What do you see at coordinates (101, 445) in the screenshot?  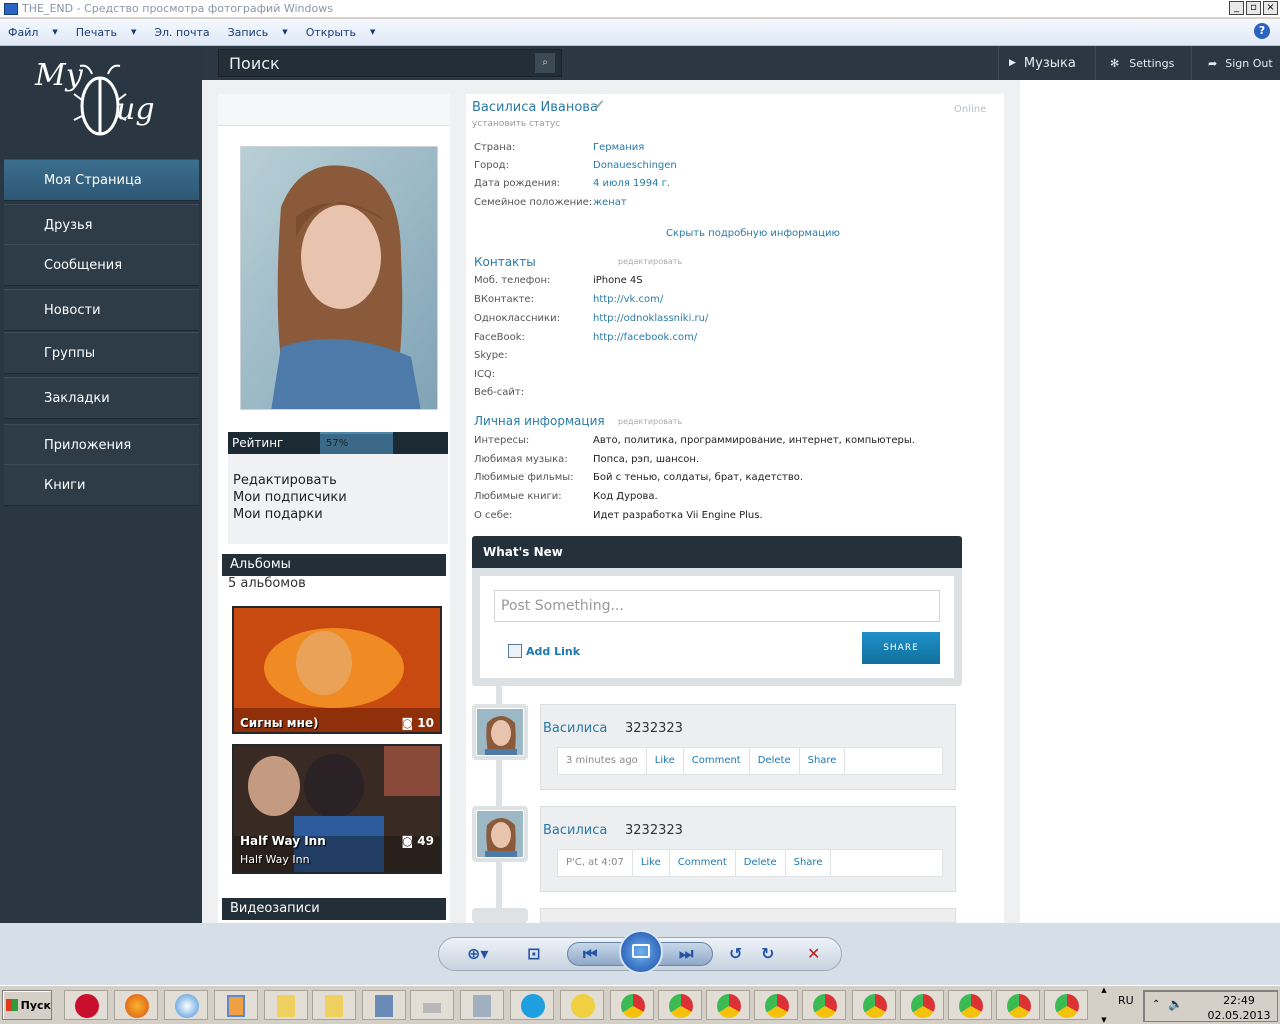 I see `nav-apps: Приложения` at bounding box center [101, 445].